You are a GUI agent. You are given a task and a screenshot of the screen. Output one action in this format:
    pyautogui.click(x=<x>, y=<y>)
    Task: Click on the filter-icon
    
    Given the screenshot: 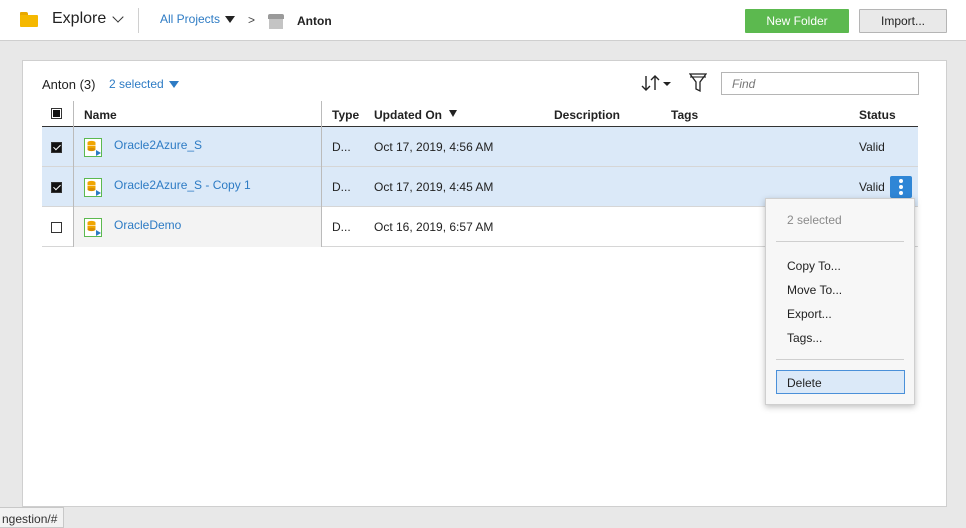 What is the action you would take?
    pyautogui.click(x=698, y=83)
    